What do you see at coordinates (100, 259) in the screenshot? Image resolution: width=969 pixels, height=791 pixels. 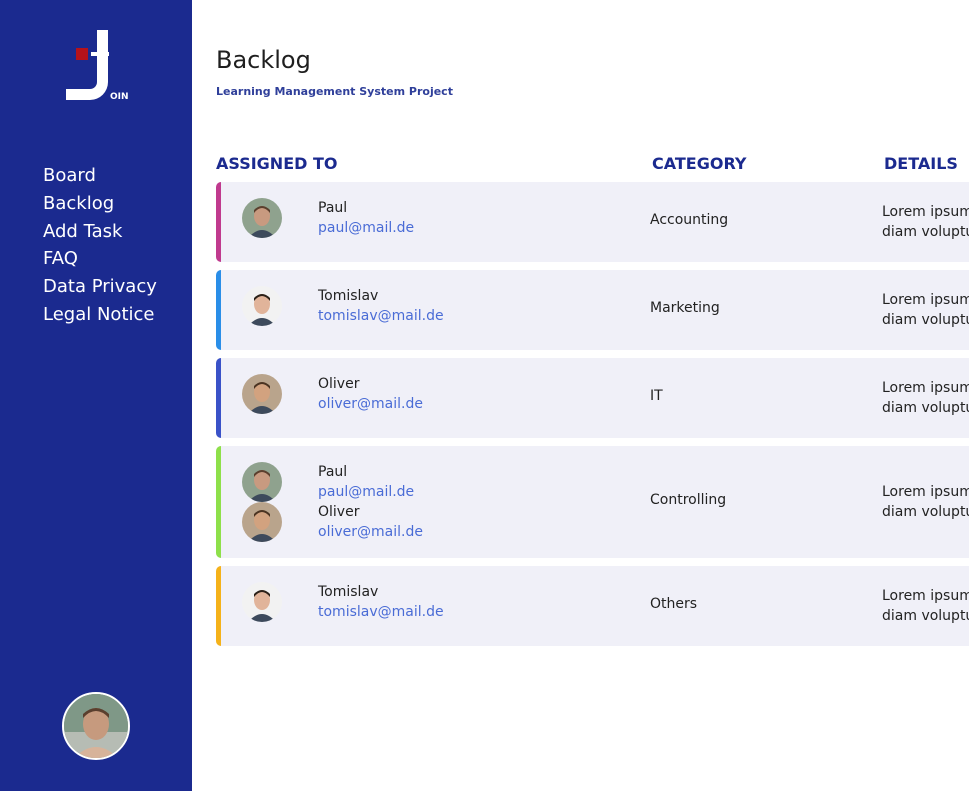 I see `nav-item-faq: FAQ` at bounding box center [100, 259].